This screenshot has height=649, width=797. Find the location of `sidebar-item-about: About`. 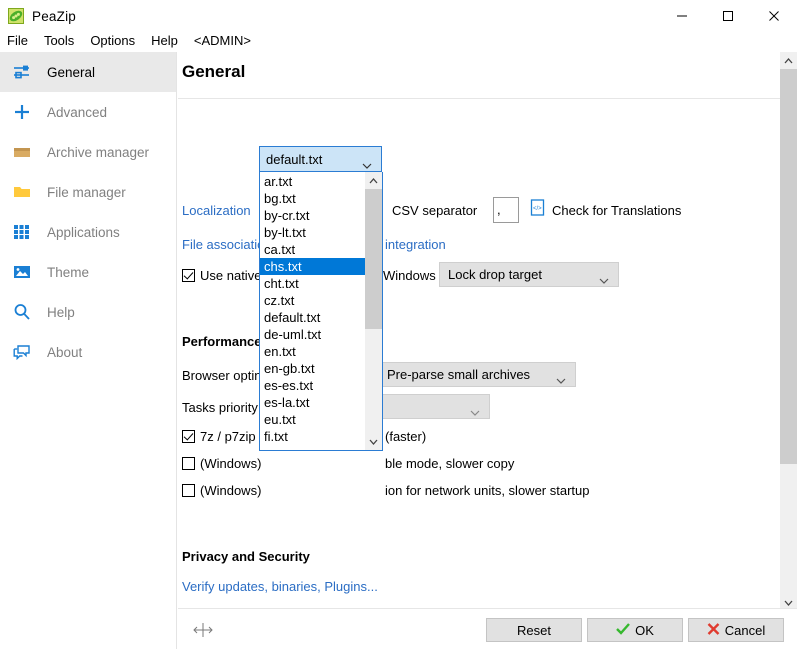

sidebar-item-about: About is located at coordinates (88, 352).